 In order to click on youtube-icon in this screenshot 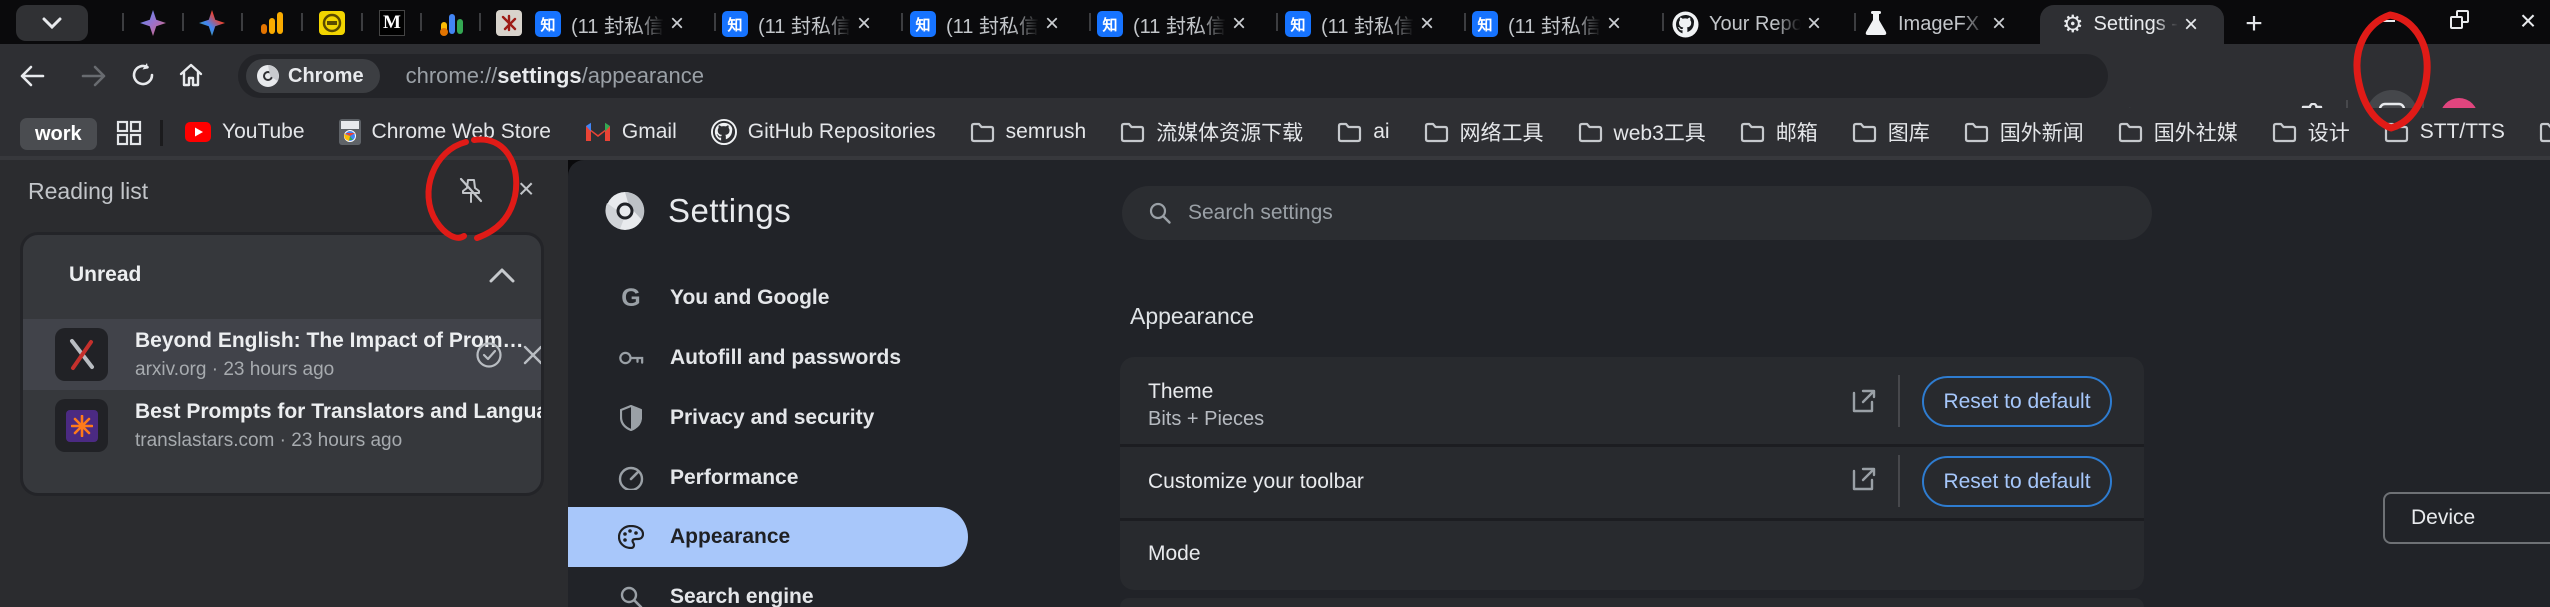, I will do `click(198, 132)`.